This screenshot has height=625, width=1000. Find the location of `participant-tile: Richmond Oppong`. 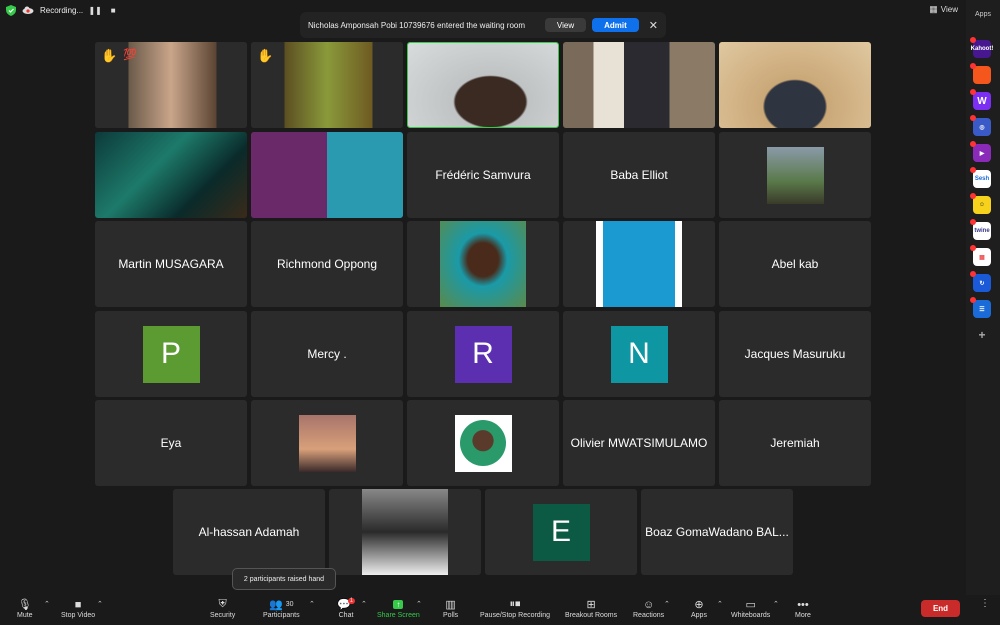

participant-tile: Richmond Oppong is located at coordinates (327, 264).